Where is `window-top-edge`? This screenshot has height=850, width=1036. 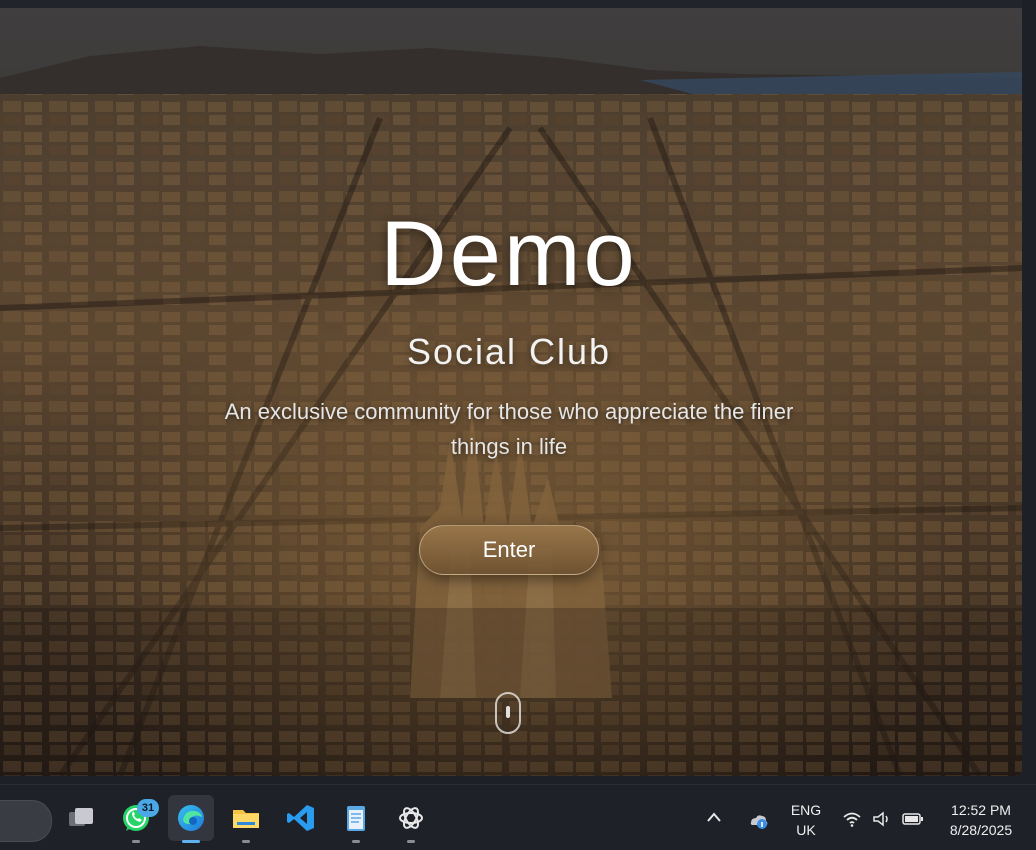
window-top-edge is located at coordinates (518, 4).